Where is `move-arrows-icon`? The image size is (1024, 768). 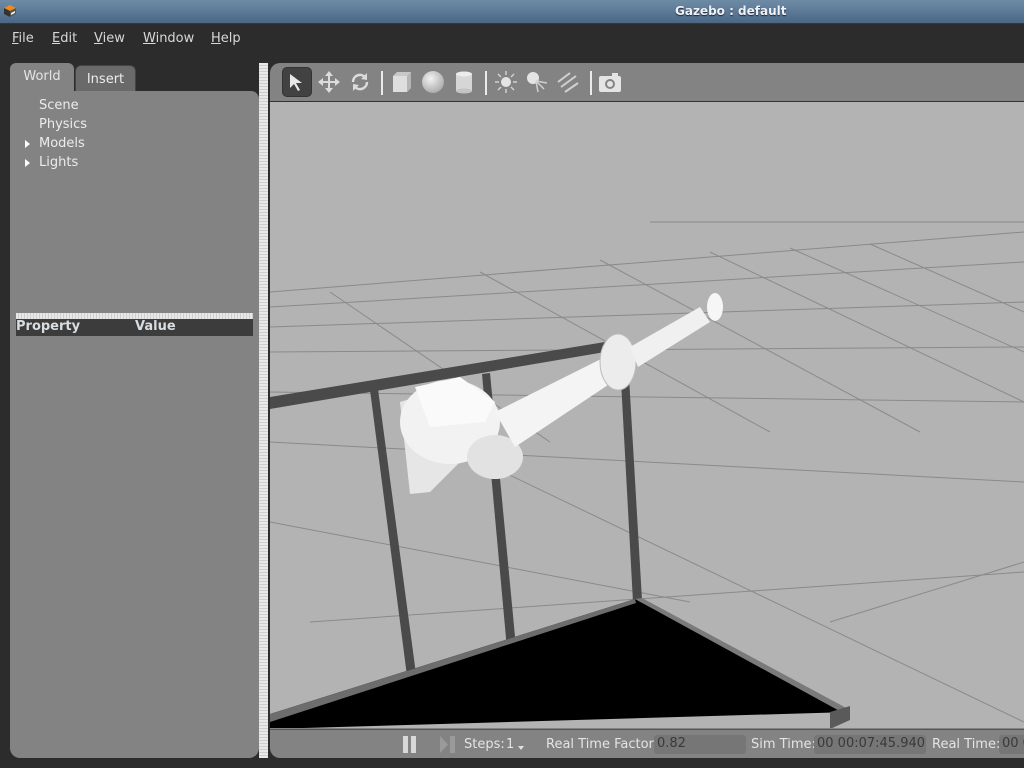
move-arrows-icon is located at coordinates (329, 82).